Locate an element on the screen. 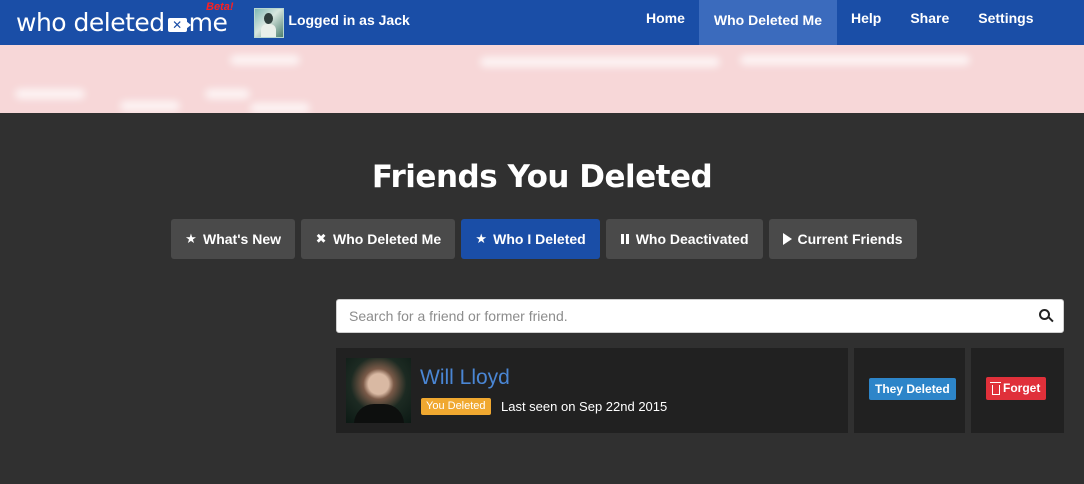  notice-banner is located at coordinates (542, 79).